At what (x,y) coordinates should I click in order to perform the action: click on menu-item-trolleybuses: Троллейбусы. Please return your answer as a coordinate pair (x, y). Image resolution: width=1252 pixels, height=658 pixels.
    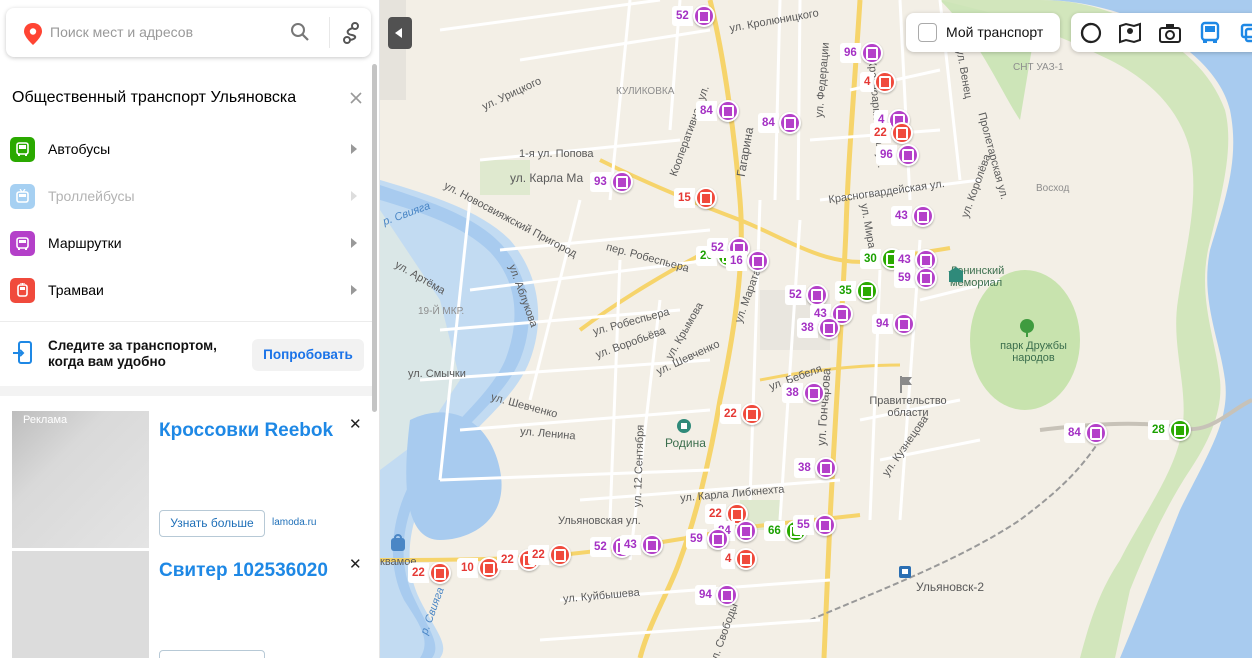
    Looking at the image, I should click on (188, 196).